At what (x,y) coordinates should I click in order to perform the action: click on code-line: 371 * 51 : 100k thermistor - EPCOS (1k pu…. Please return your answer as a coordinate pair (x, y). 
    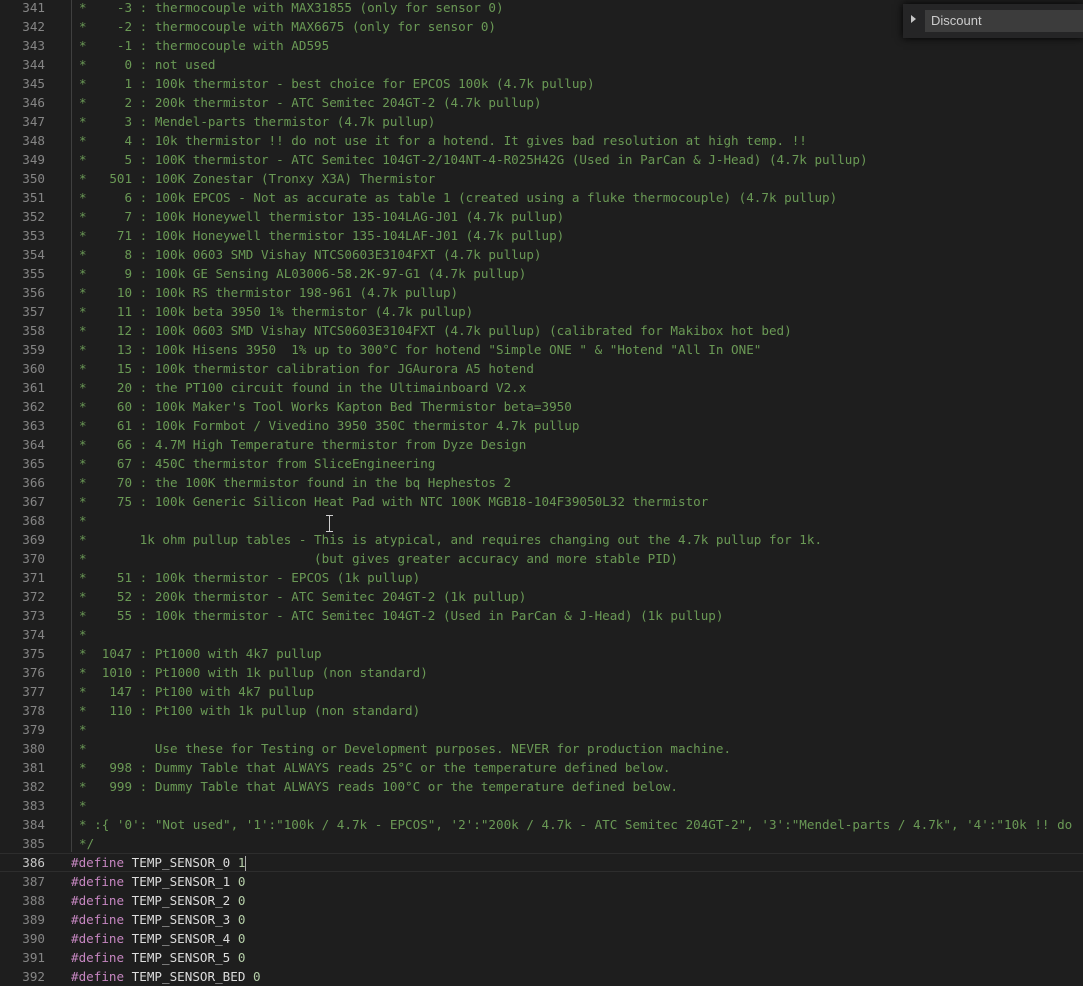
    Looking at the image, I should click on (541, 577).